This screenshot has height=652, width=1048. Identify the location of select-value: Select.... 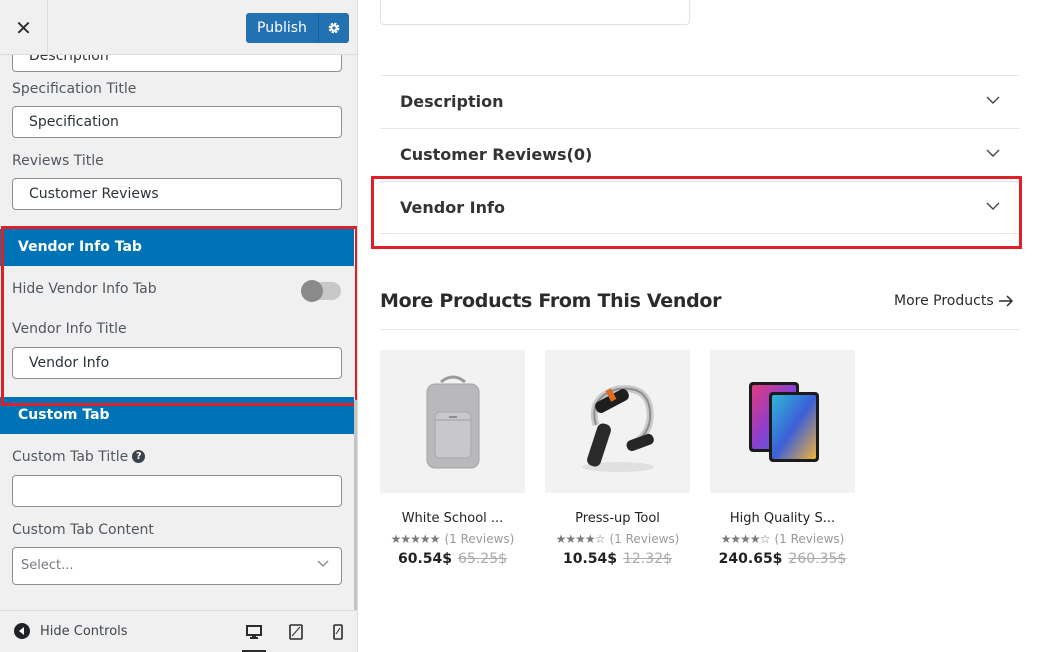
(47, 565).